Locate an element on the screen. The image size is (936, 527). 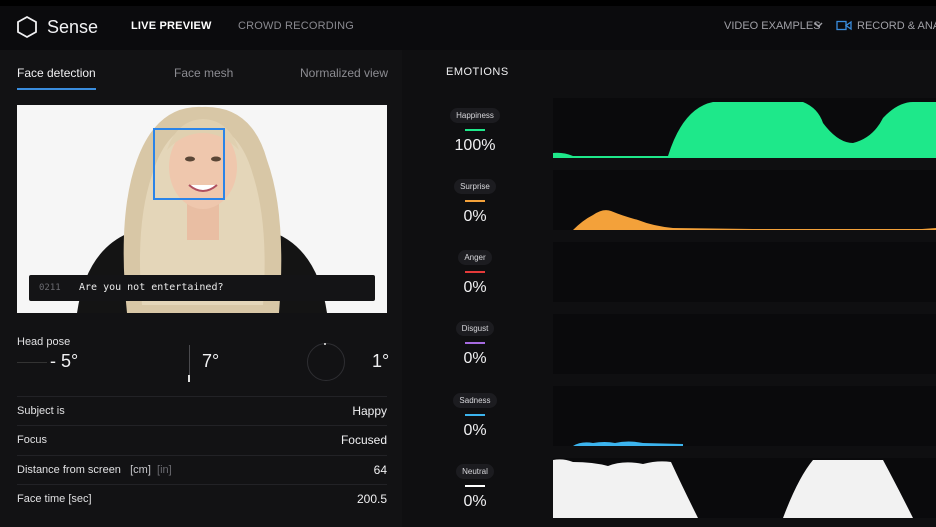
nav-live-preview: LIVE PREVIEW is located at coordinates (171, 26).